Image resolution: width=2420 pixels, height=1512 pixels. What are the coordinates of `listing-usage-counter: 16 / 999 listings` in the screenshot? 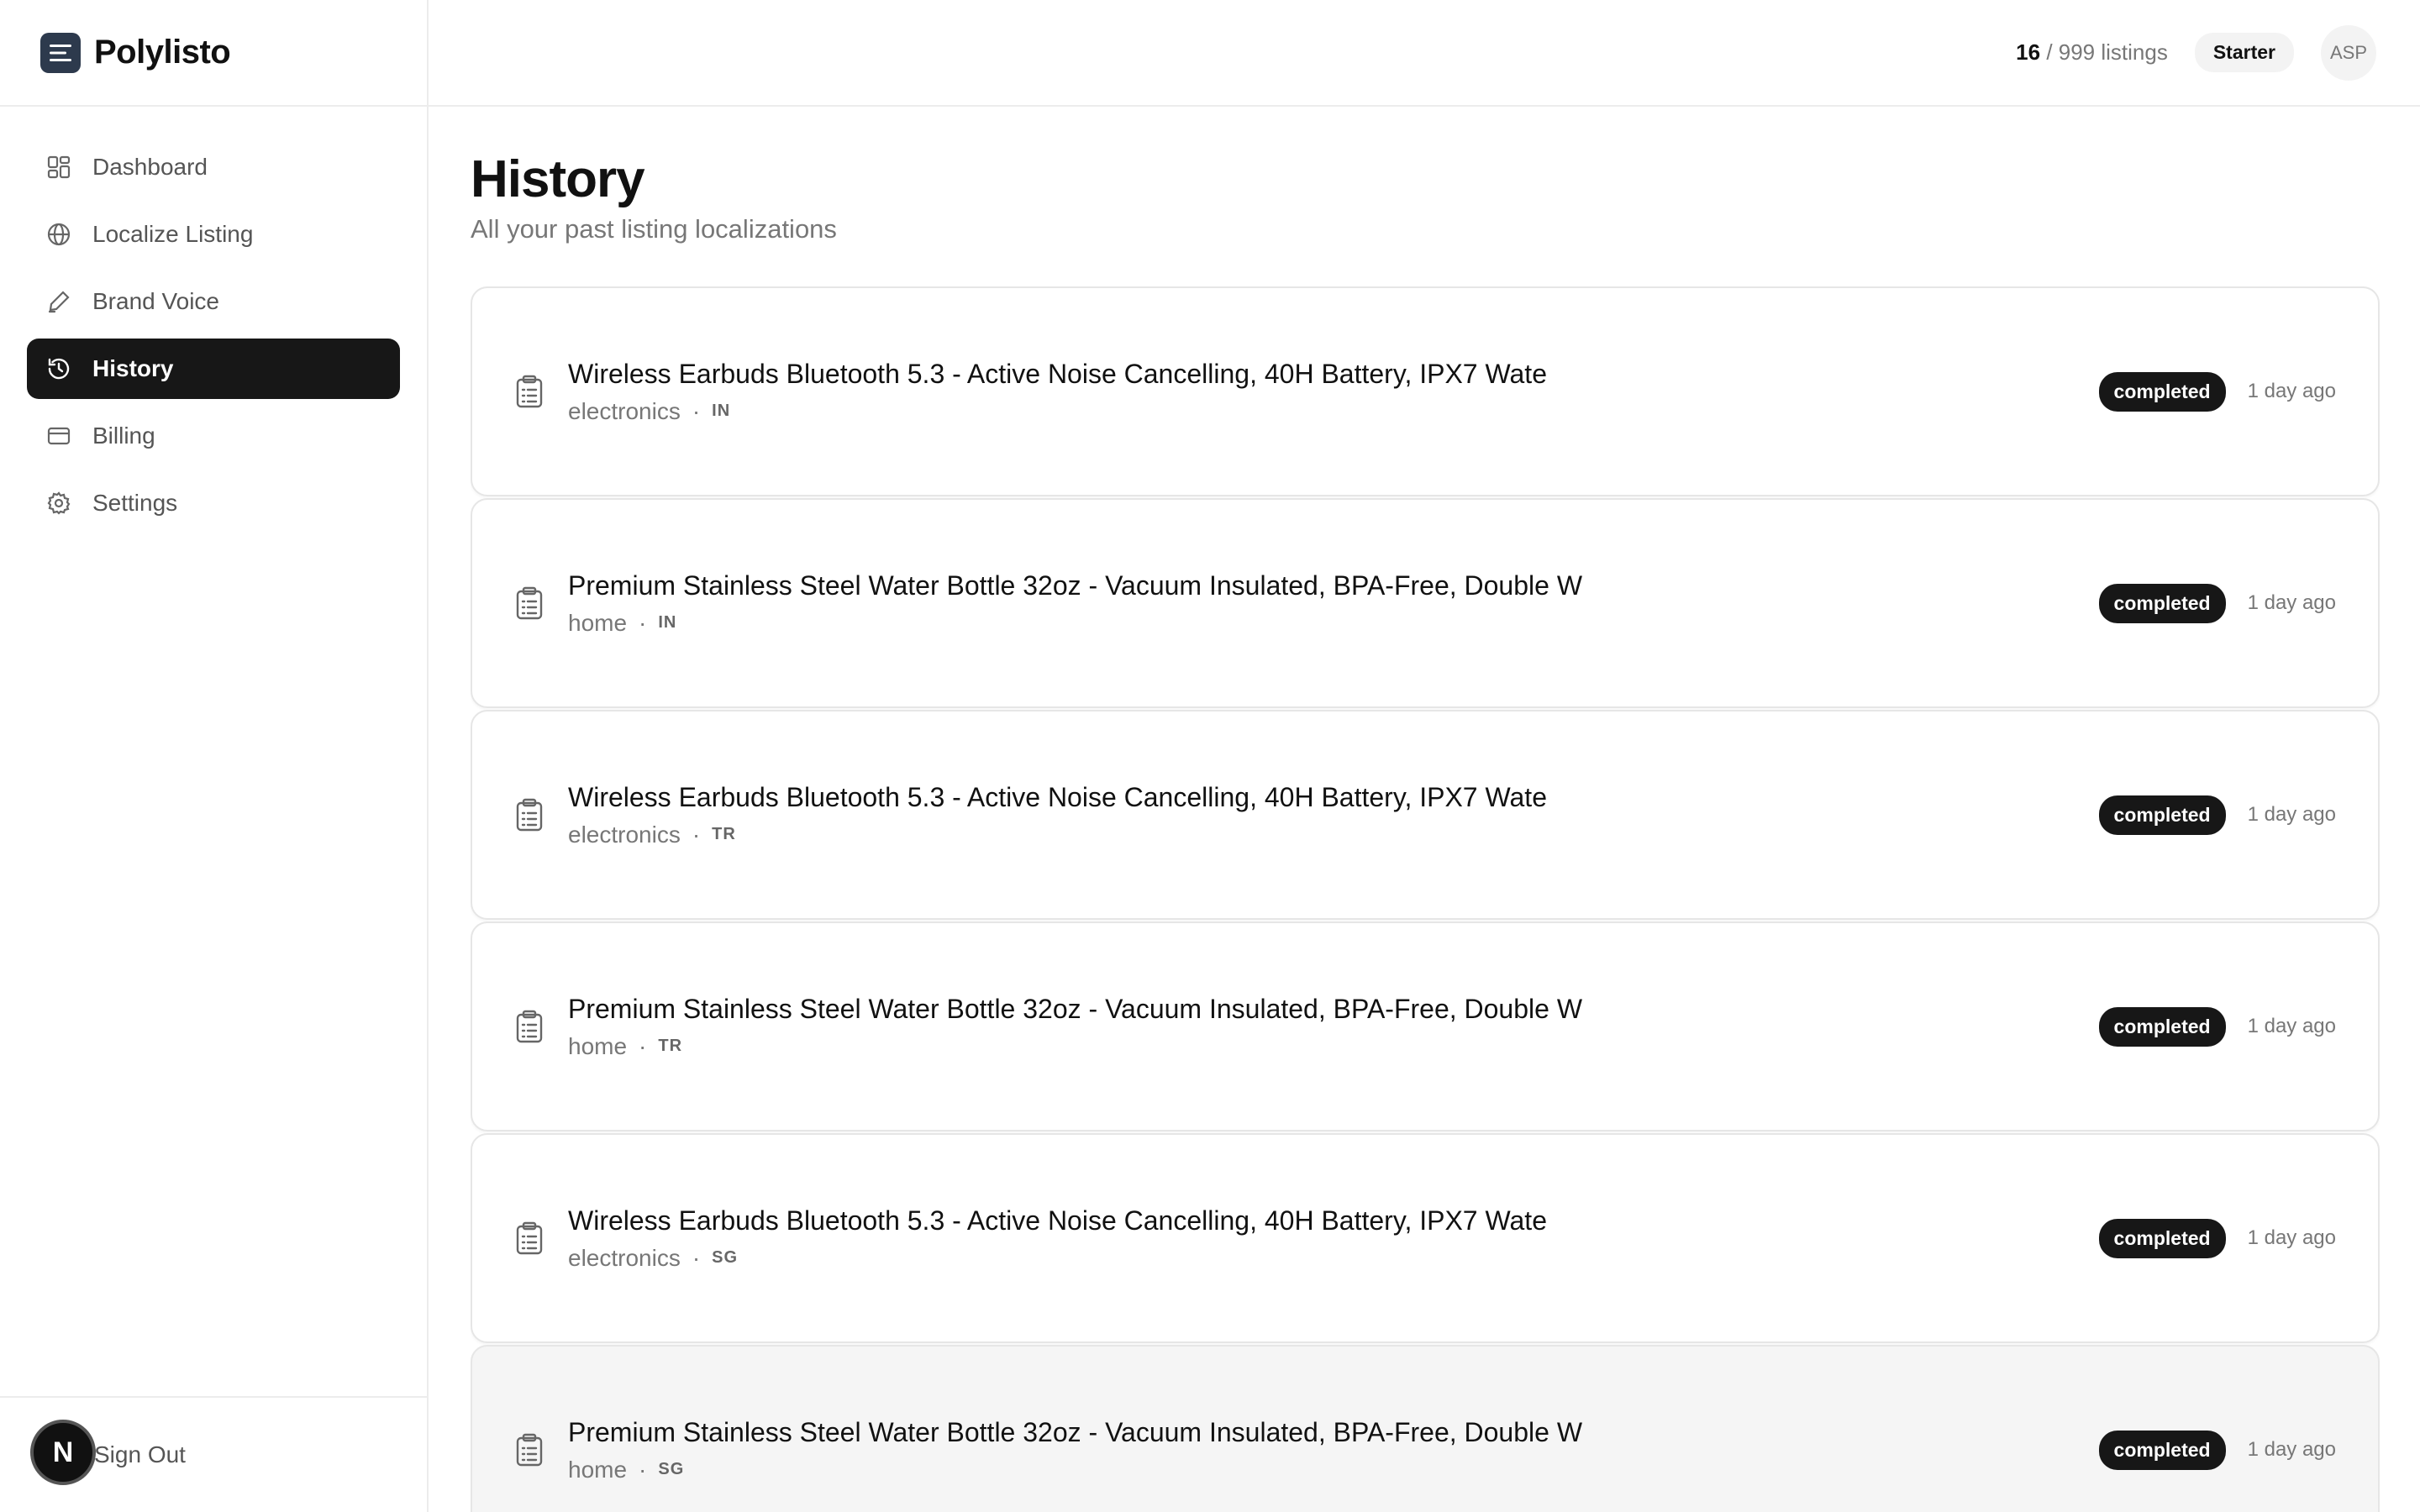 It's located at (2092, 52).